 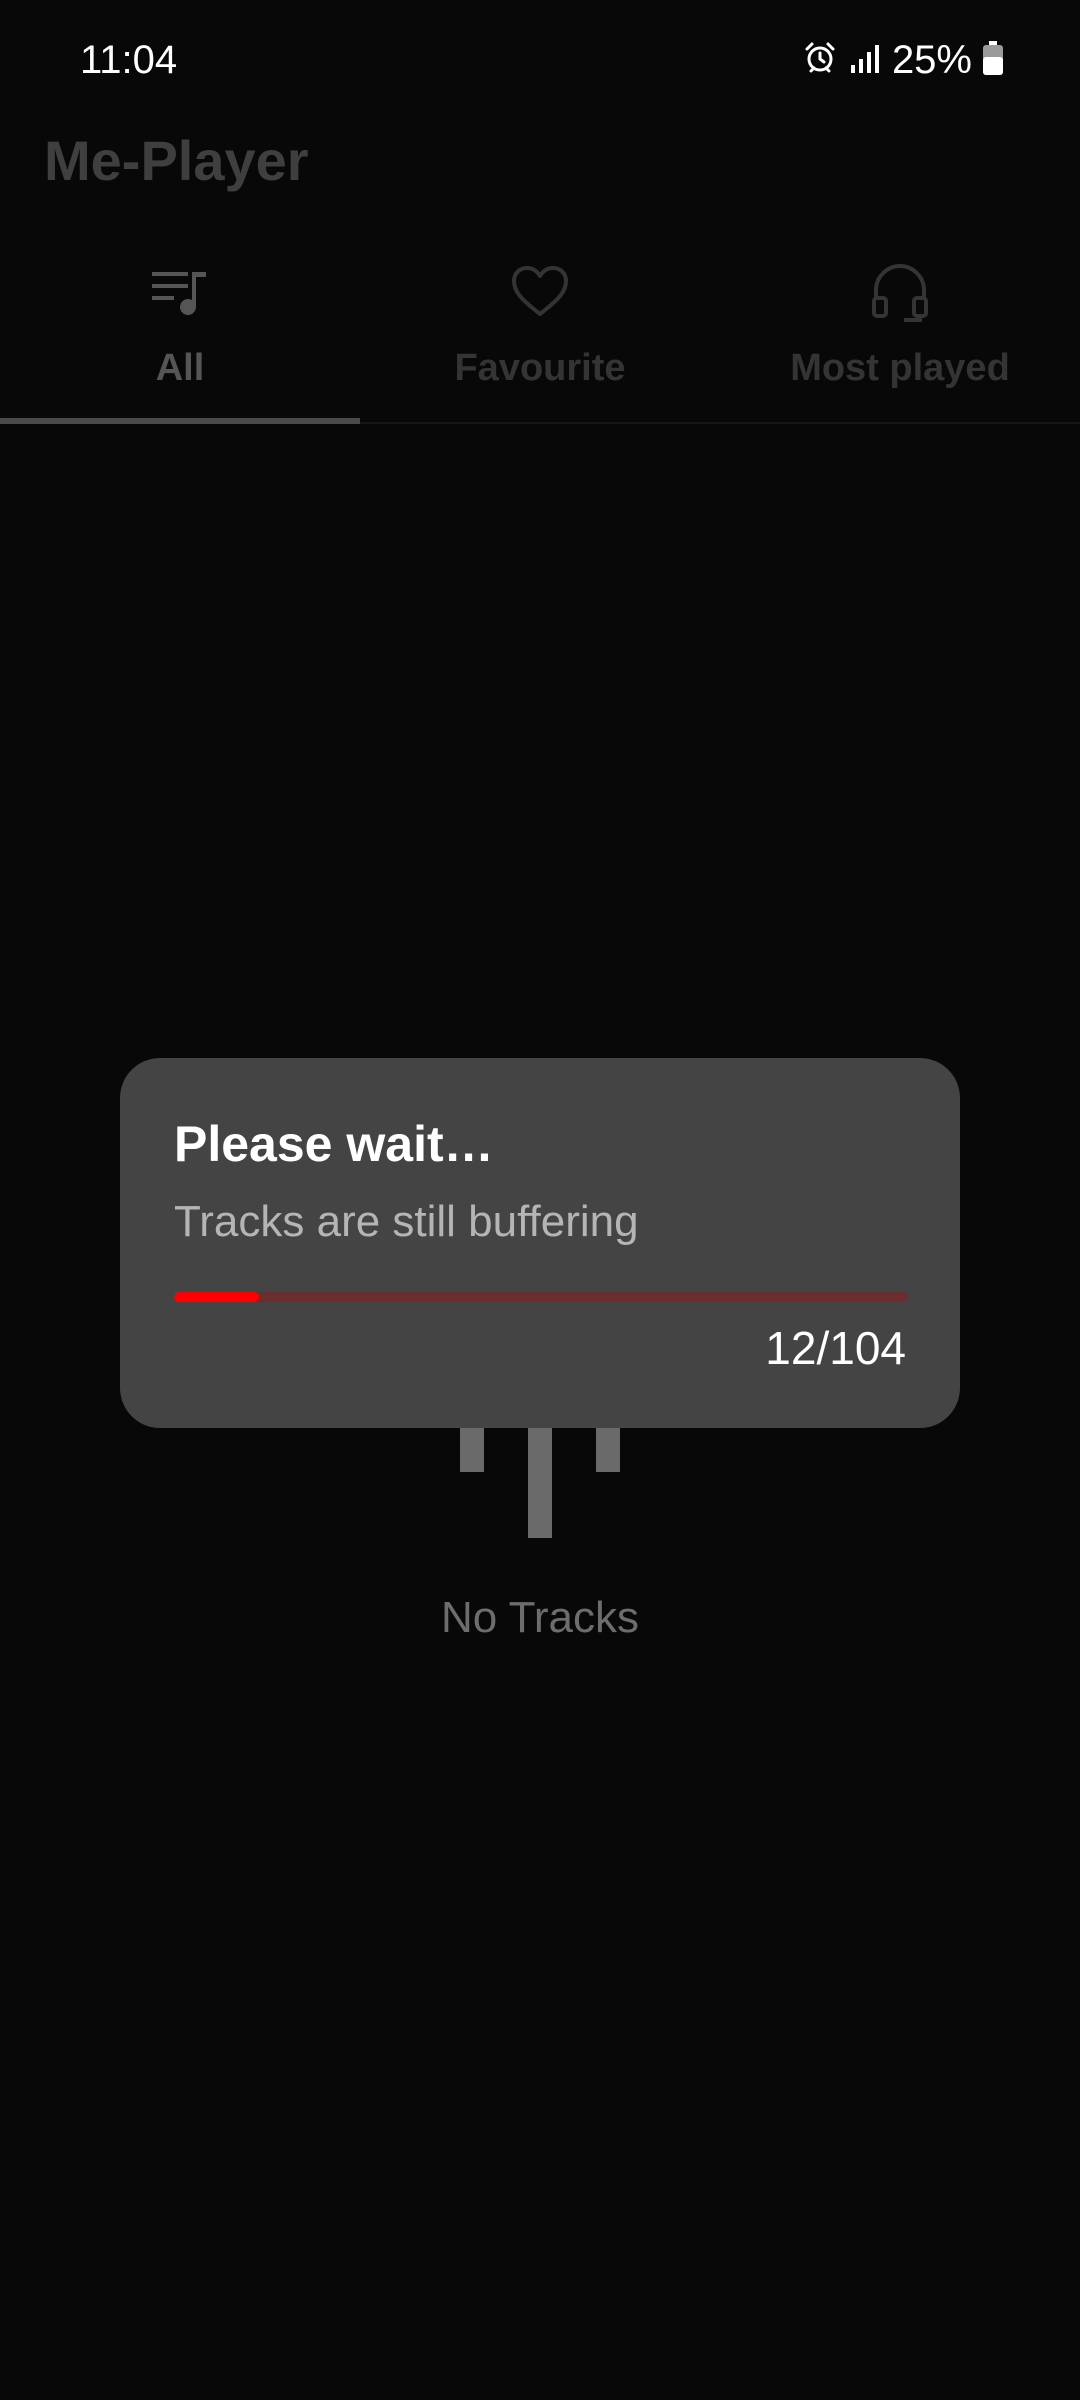 What do you see at coordinates (180, 294) in the screenshot?
I see `playlist-music-icon` at bounding box center [180, 294].